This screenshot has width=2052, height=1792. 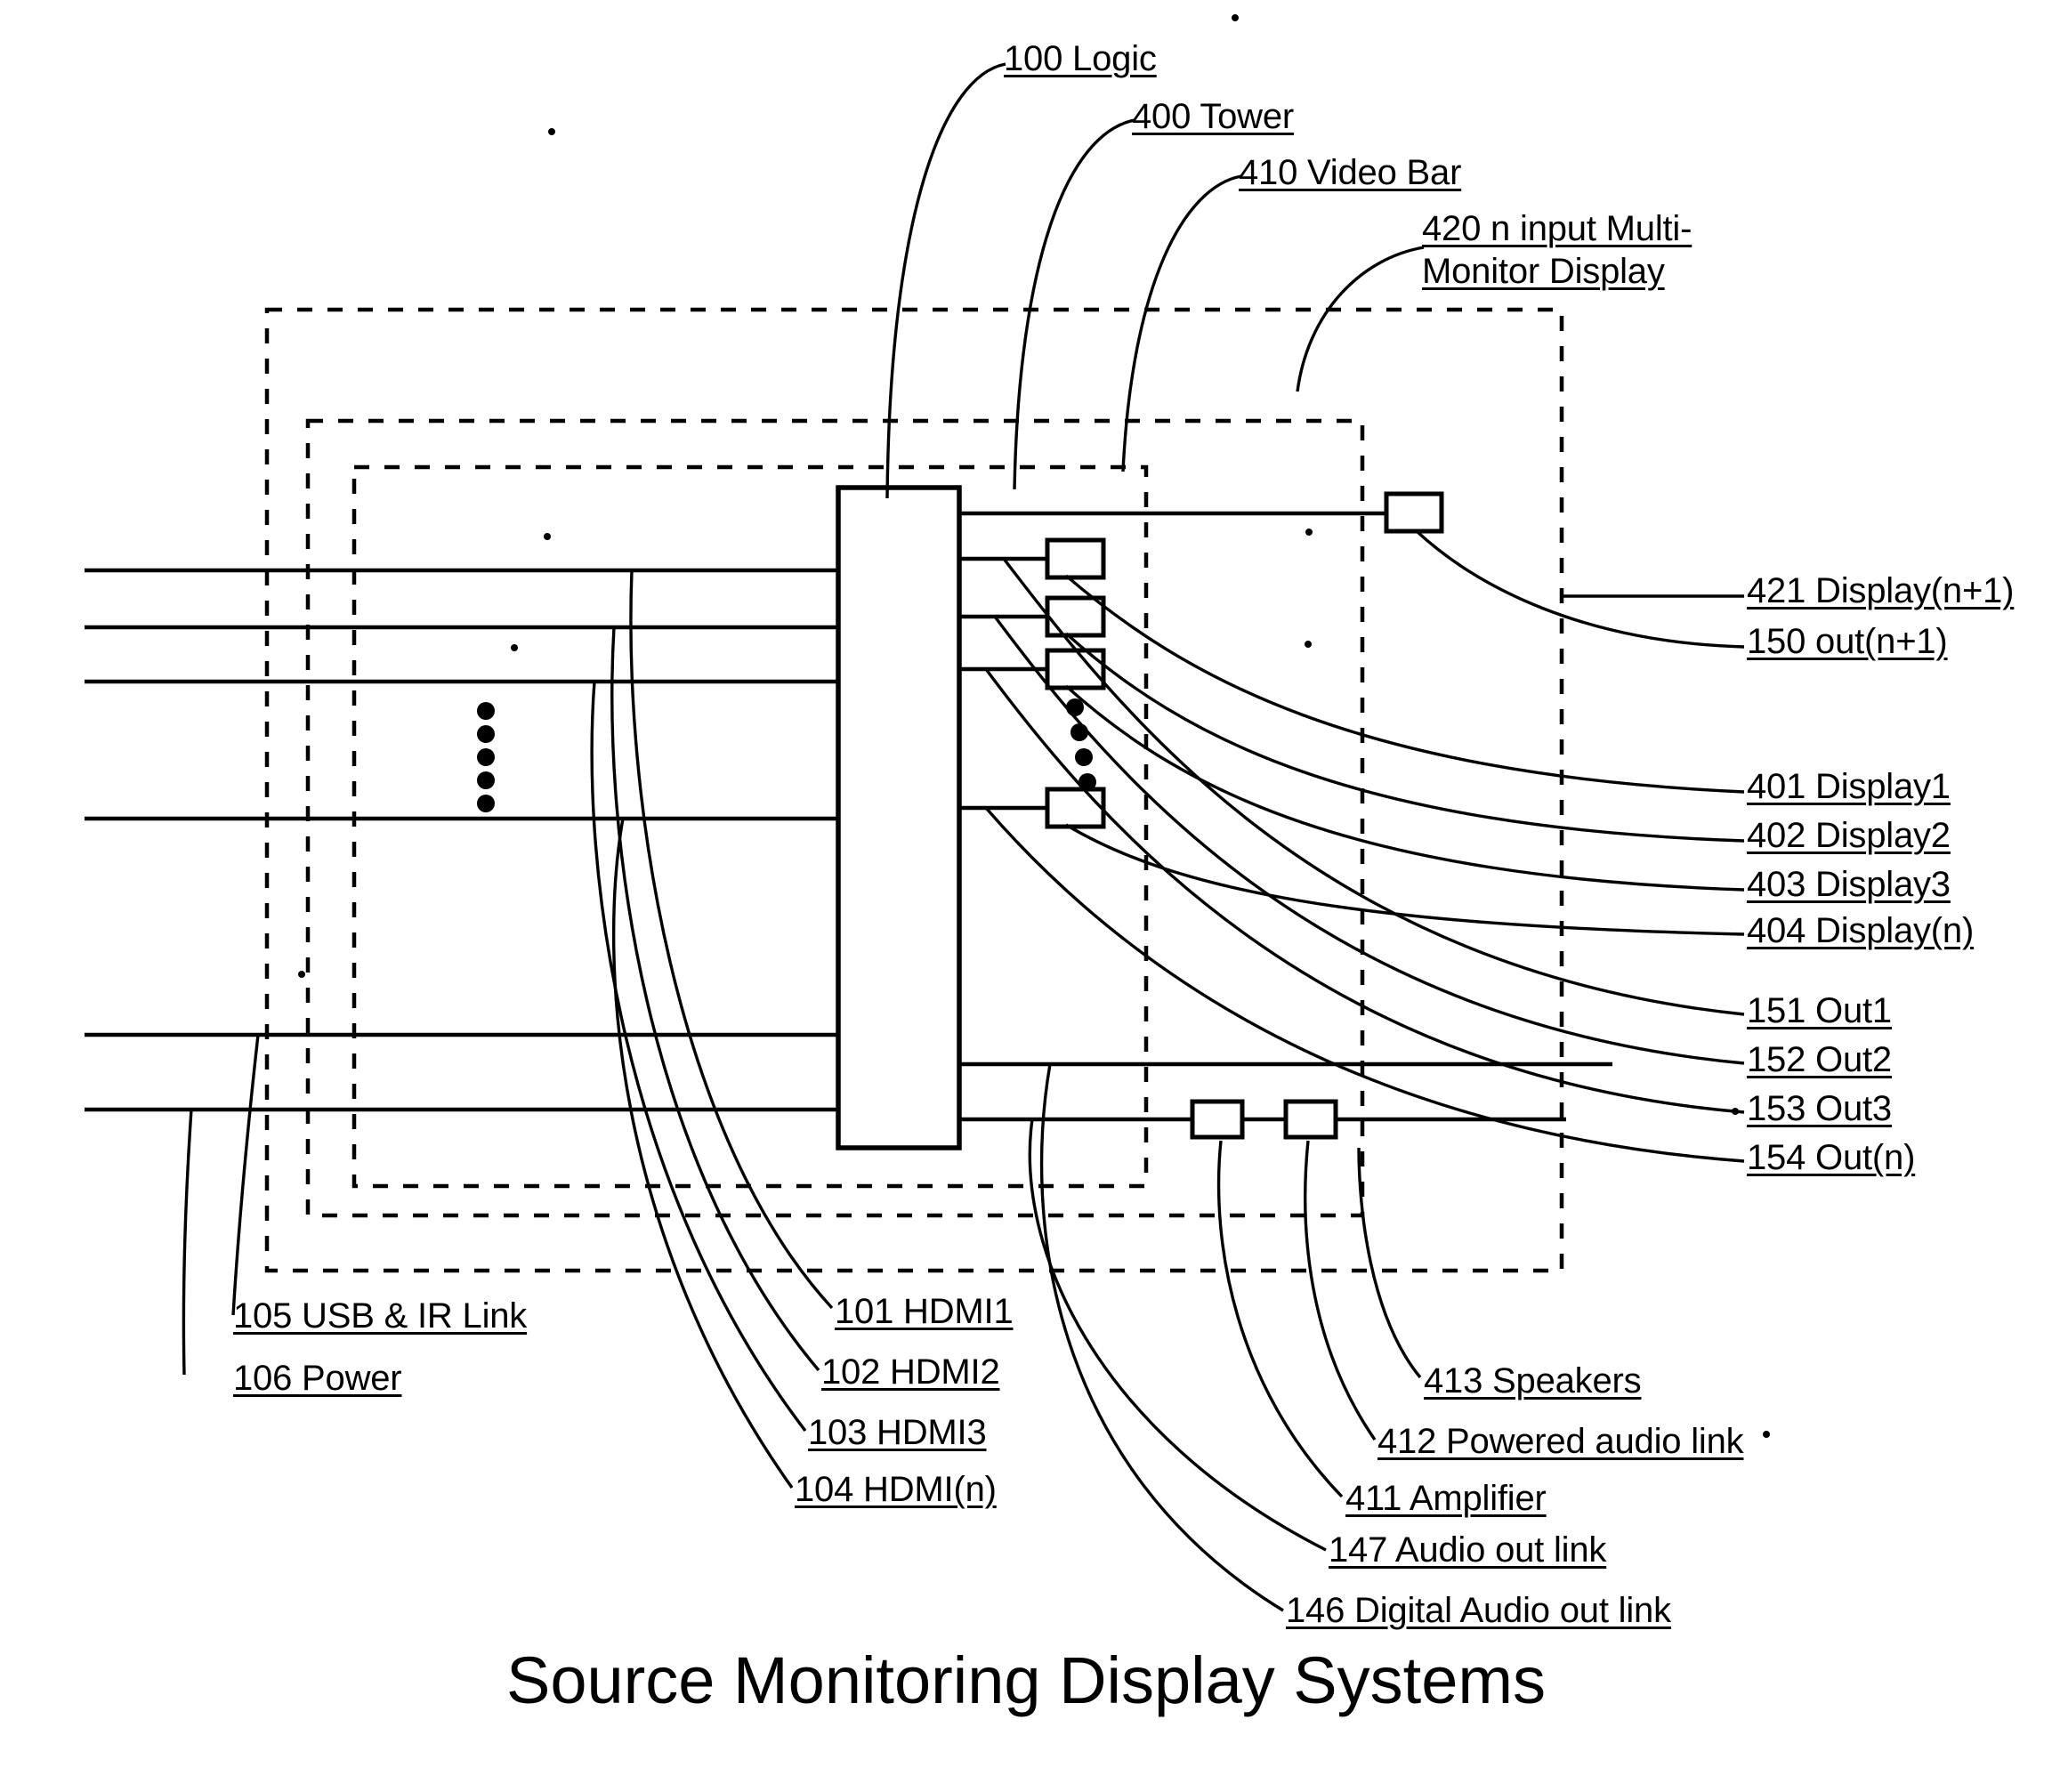 What do you see at coordinates (896, 1489) in the screenshot?
I see `callout-104-hdmi-n: 104 HDMI(n)` at bounding box center [896, 1489].